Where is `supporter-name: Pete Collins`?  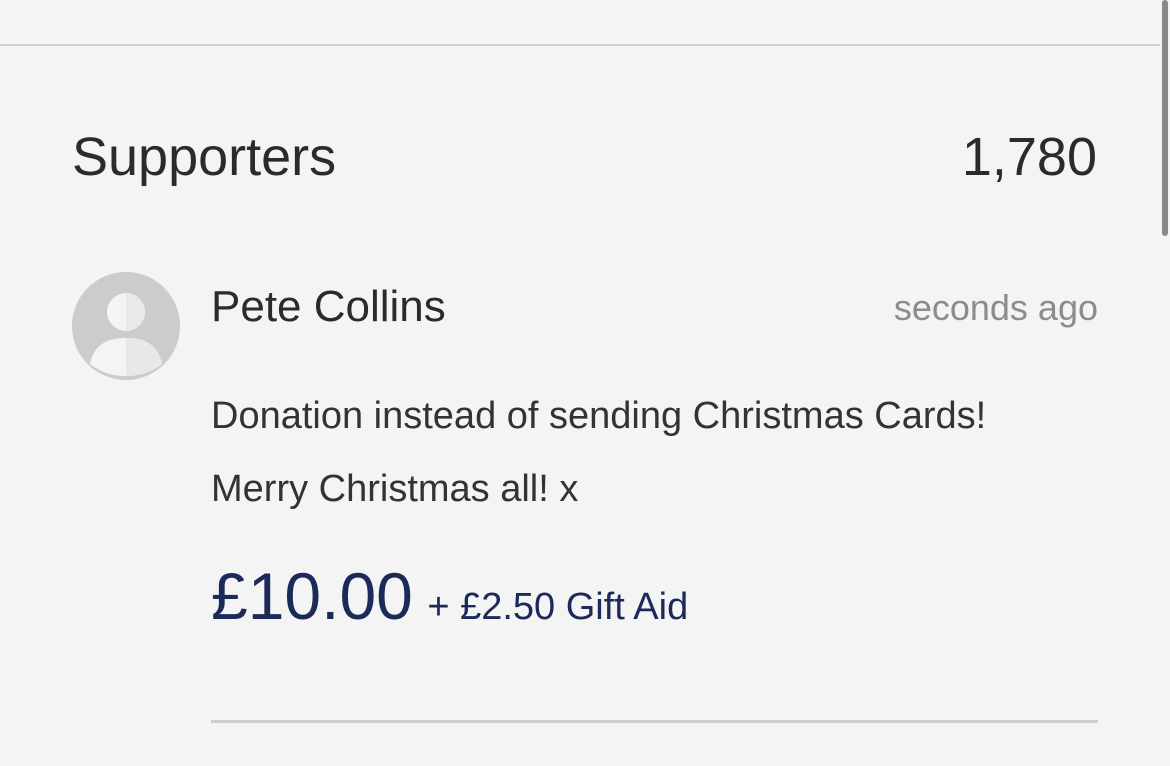
supporter-name: Pete Collins is located at coordinates (328, 306).